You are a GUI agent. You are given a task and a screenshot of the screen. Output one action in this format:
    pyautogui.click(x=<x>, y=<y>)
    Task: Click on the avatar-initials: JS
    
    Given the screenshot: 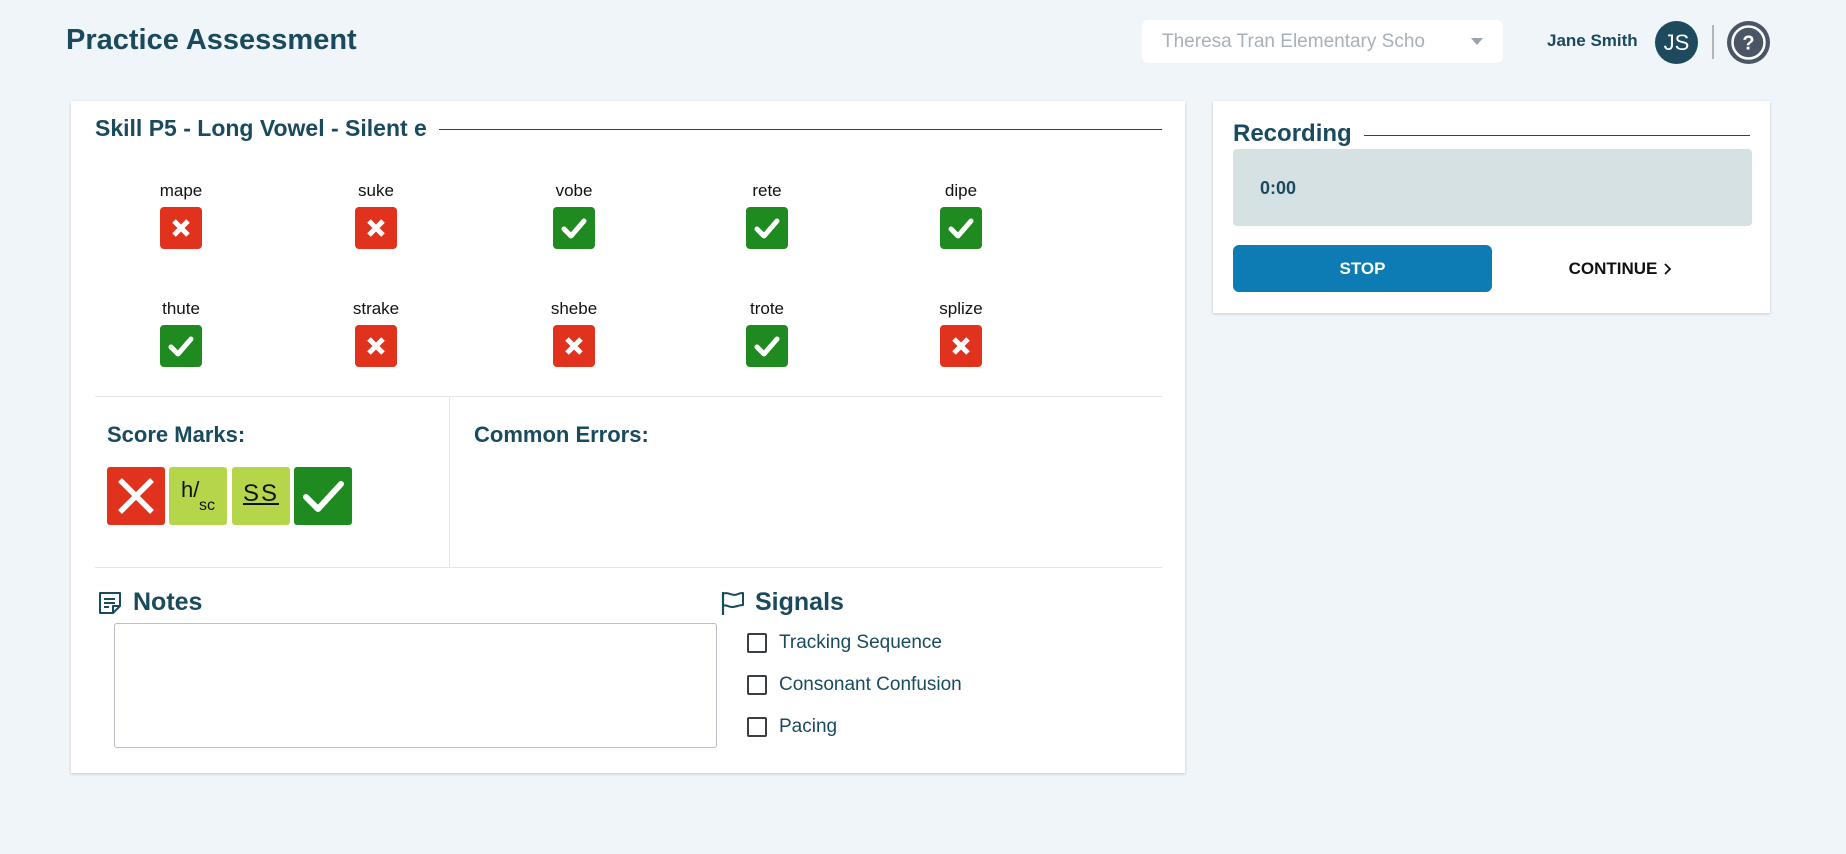 What is the action you would take?
    pyautogui.click(x=1676, y=42)
    